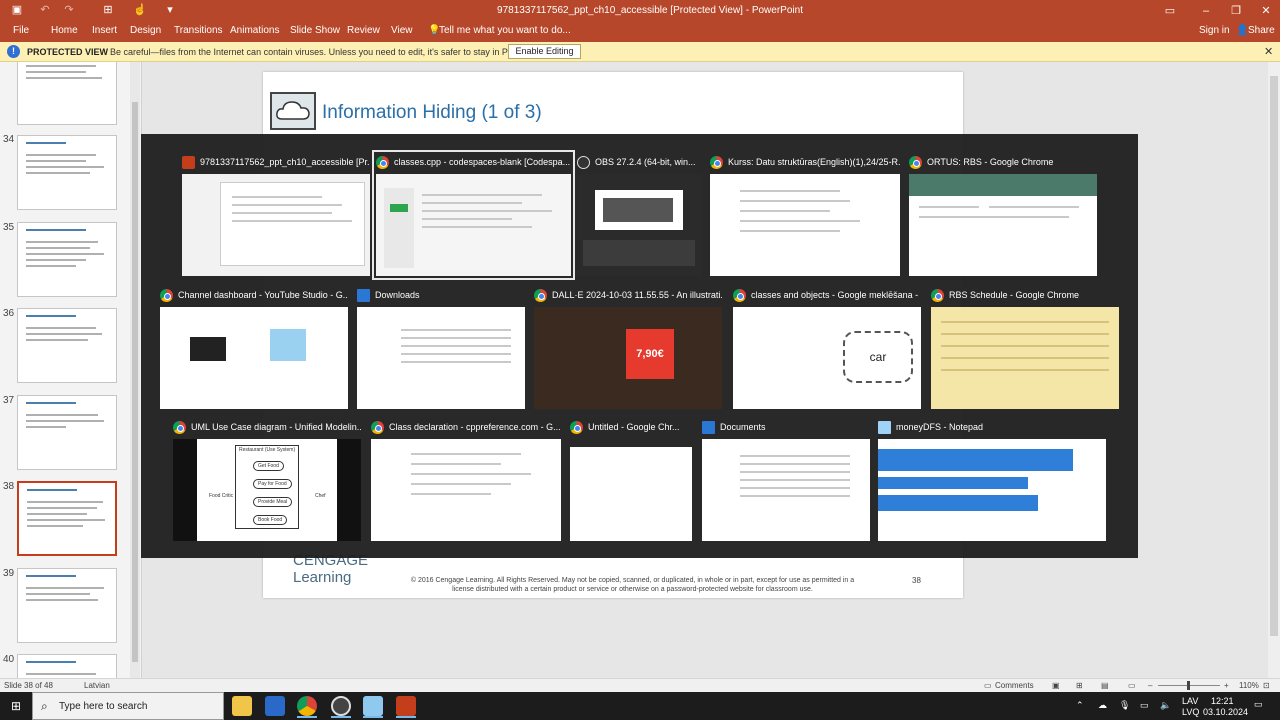 Image resolution: width=1280 pixels, height=720 pixels. I want to click on clock-date: 03.10.2024, so click(1225, 712).